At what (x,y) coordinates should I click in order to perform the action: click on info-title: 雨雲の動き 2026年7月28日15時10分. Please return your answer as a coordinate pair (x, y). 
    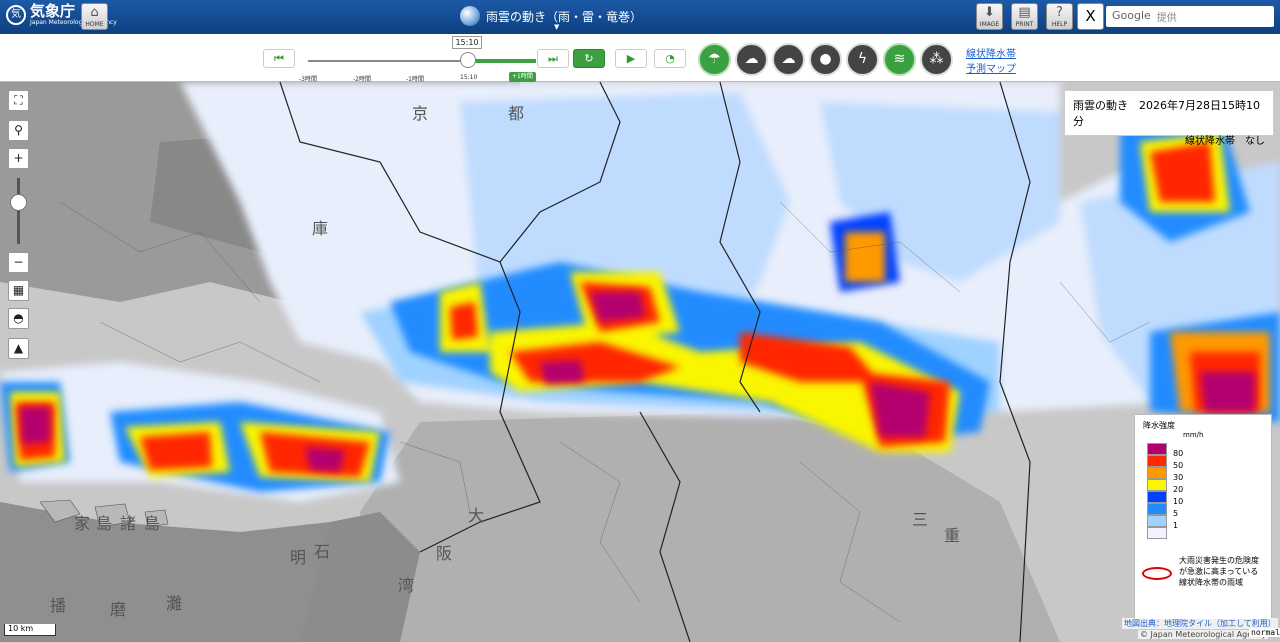
    Looking at the image, I should click on (1166, 113).